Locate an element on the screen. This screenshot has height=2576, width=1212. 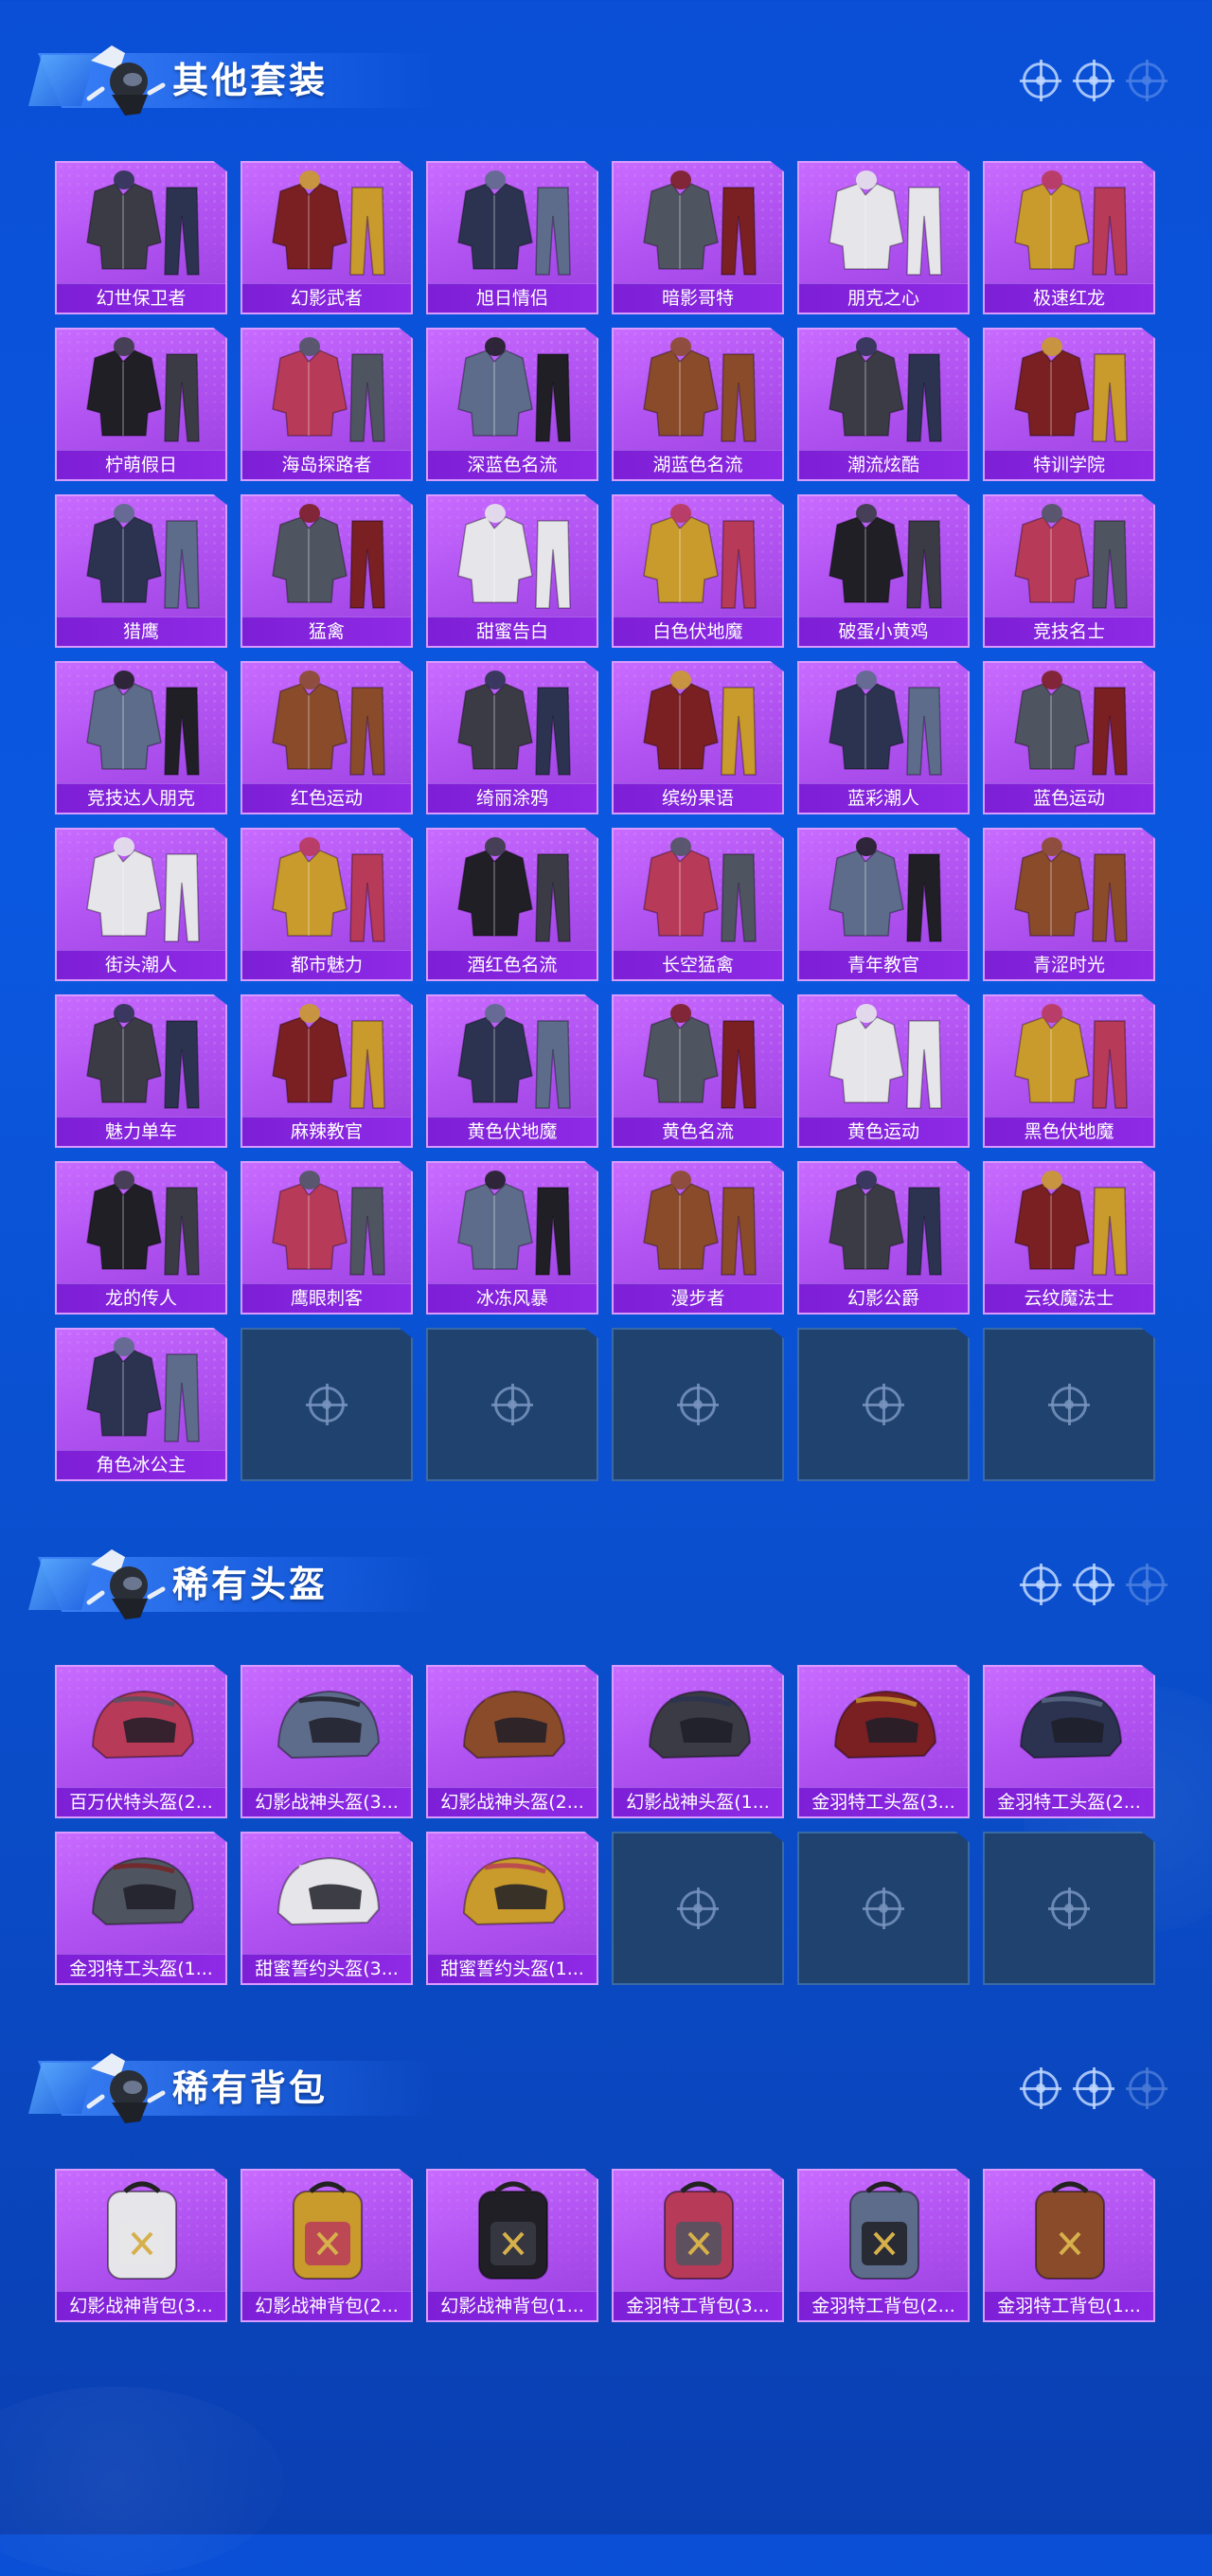
item-card: 竞技达人朋克 is located at coordinates (141, 737).